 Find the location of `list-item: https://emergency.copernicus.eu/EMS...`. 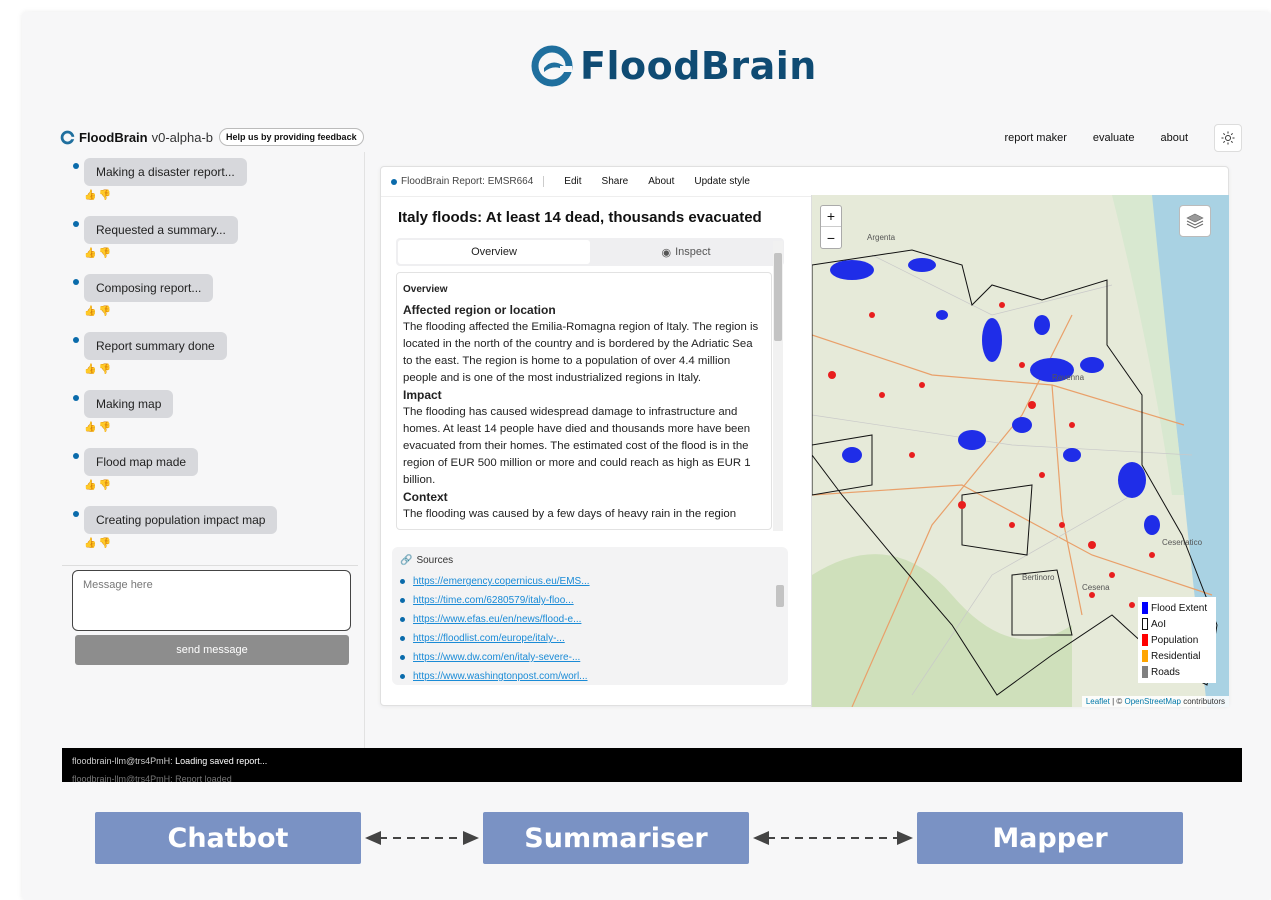

list-item: https://emergency.copernicus.eu/EMS... is located at coordinates (590, 581).